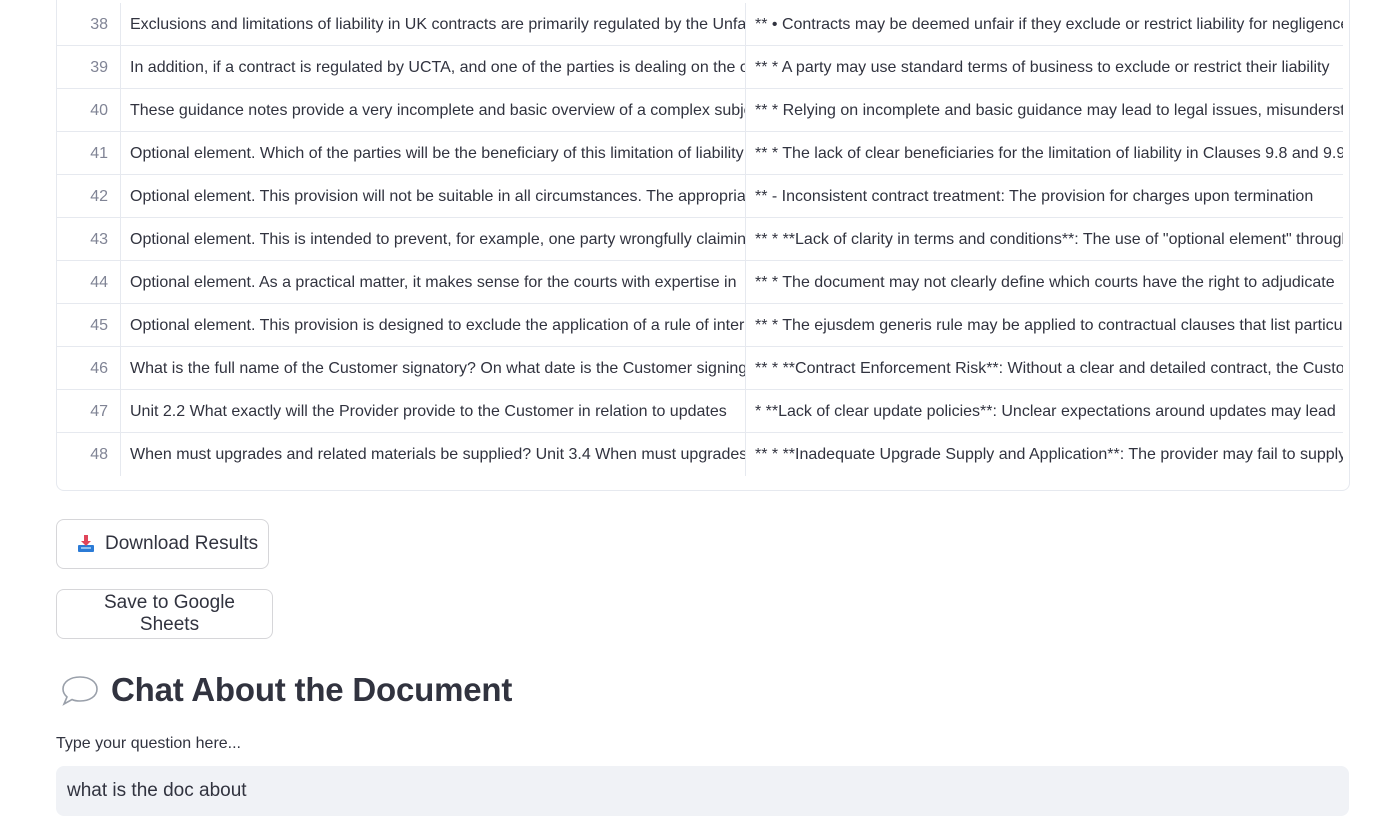  I want to click on row-index-cell: 45, so click(89, 325).